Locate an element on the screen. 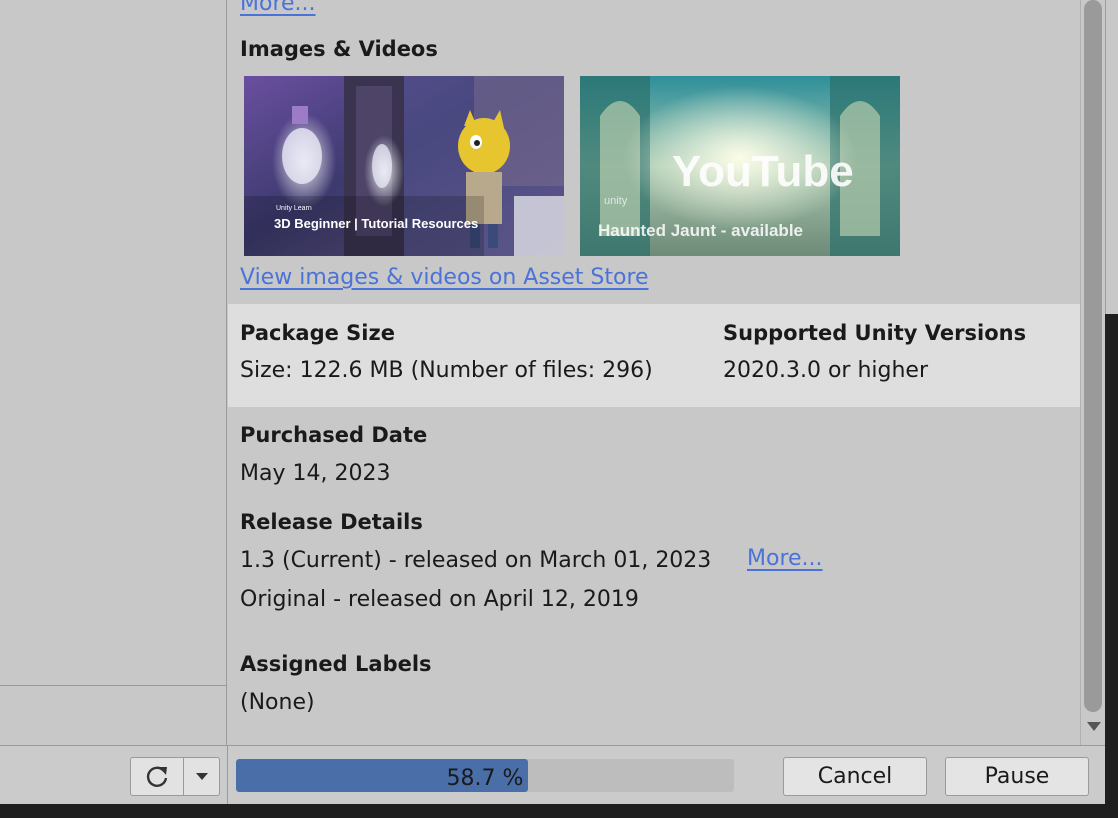 Image resolution: width=1118 pixels, height=818 pixels. tutorial-thumb-brand: Unity Learn is located at coordinates (294, 208).